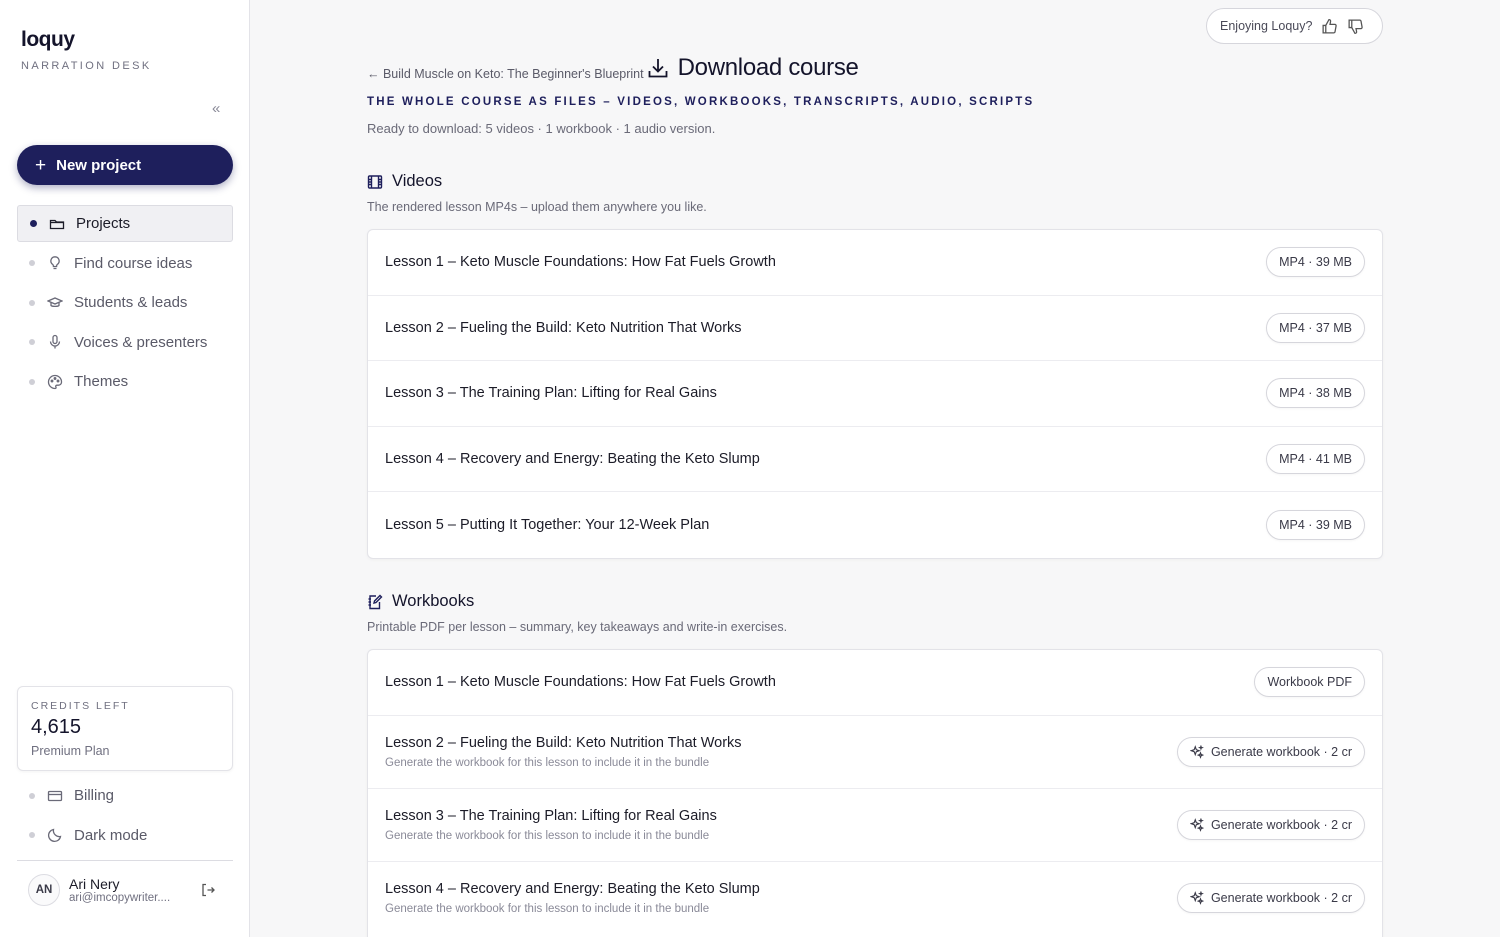  What do you see at coordinates (103, 223) in the screenshot?
I see `sidebar-item-label: Projects` at bounding box center [103, 223].